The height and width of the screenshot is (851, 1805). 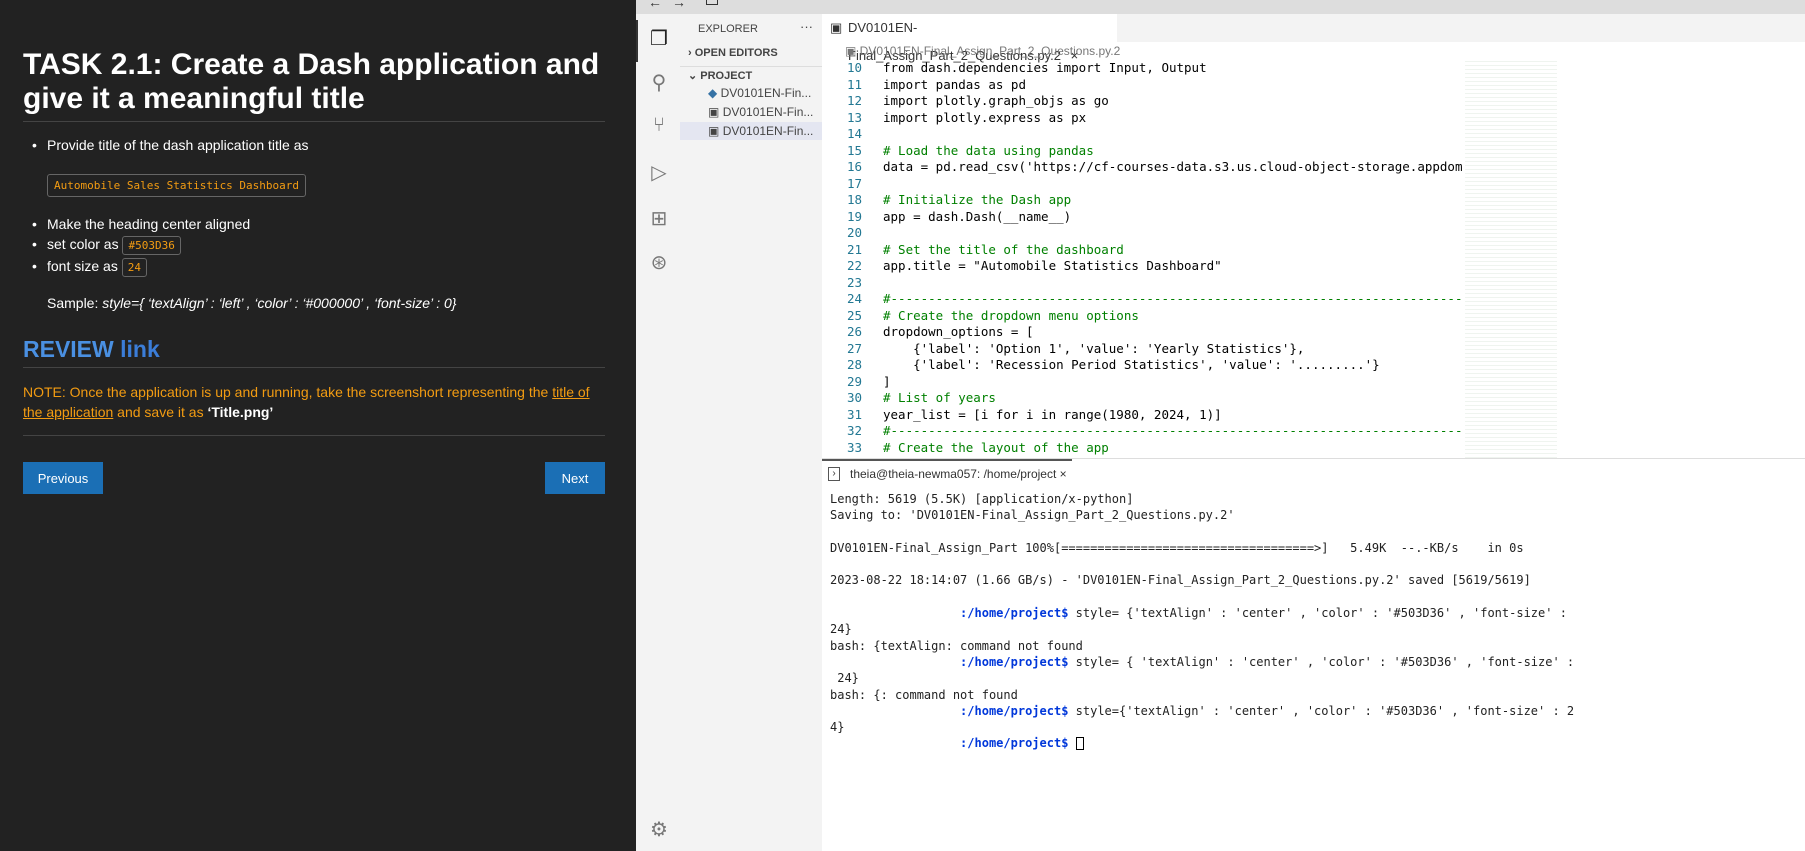 I want to click on code-line: # Create the layout of the app, so click(x=996, y=447).